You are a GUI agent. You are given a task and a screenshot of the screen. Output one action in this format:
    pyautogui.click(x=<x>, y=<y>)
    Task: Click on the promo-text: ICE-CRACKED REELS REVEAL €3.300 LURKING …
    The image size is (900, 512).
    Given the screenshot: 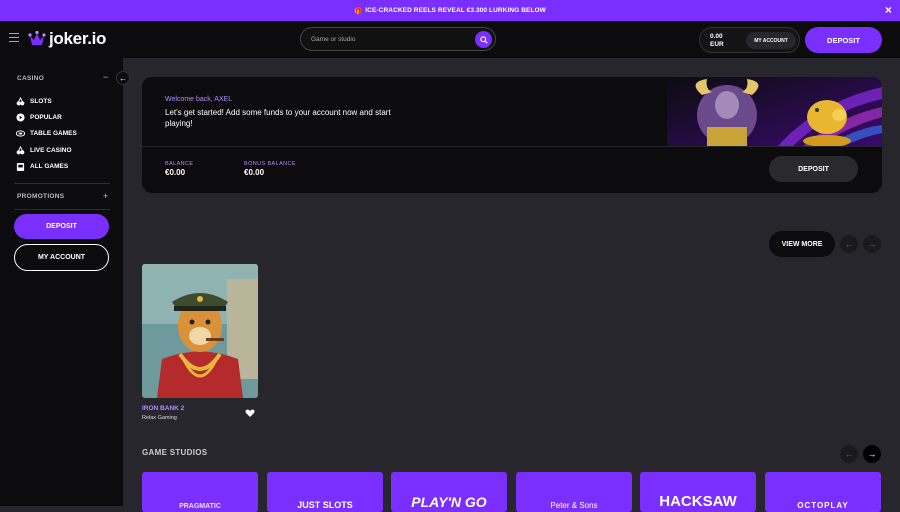 What is the action you would take?
    pyautogui.click(x=455, y=10)
    